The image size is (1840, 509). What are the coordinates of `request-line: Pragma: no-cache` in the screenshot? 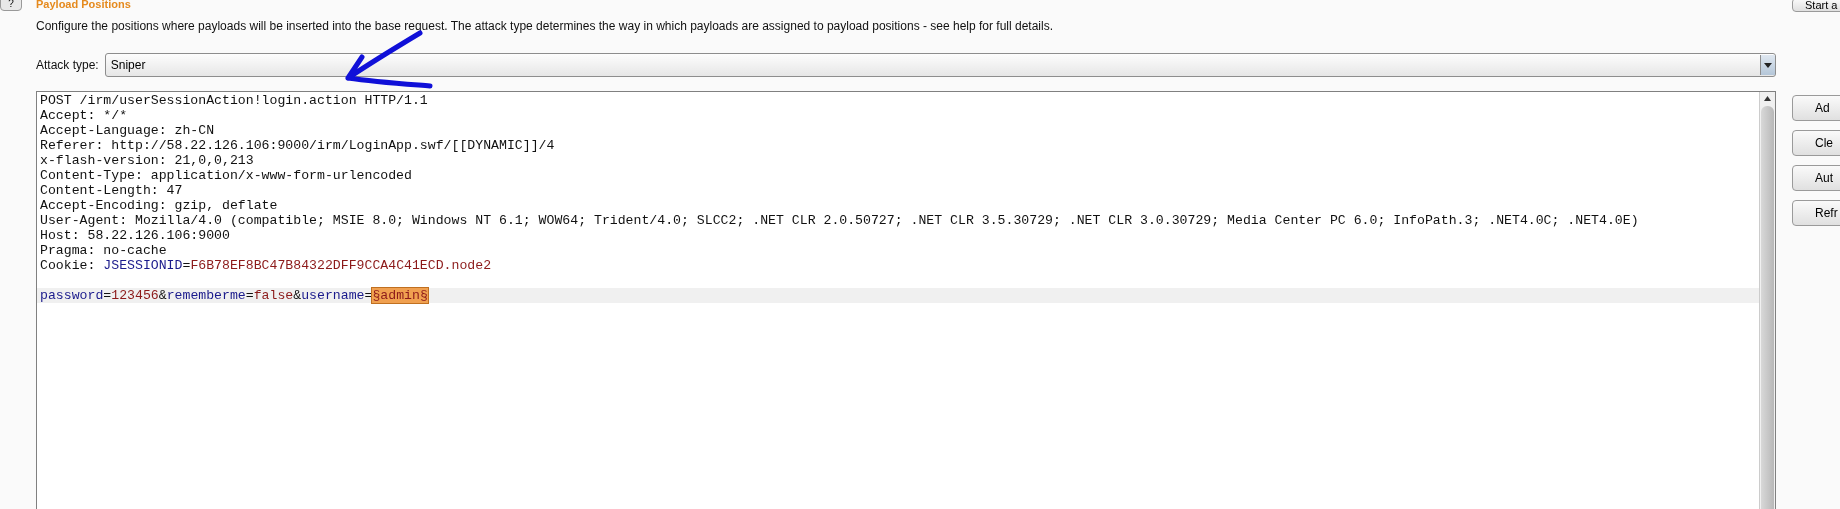 It's located at (103, 250).